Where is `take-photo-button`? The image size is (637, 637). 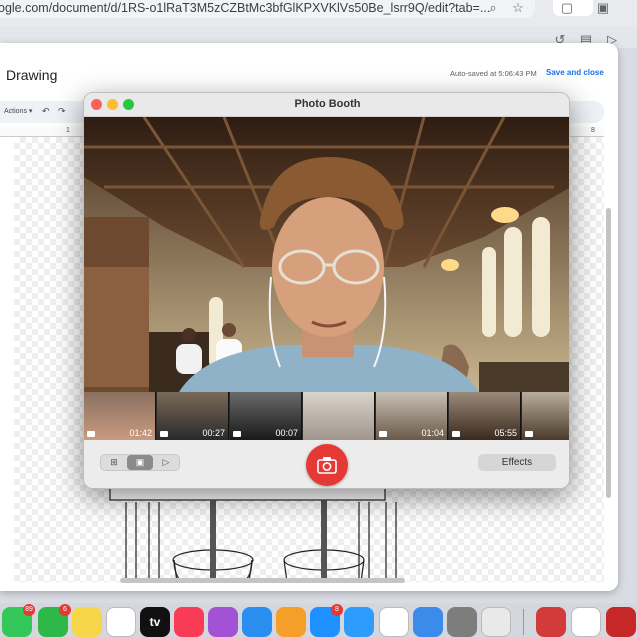
take-photo-button is located at coordinates (327, 465).